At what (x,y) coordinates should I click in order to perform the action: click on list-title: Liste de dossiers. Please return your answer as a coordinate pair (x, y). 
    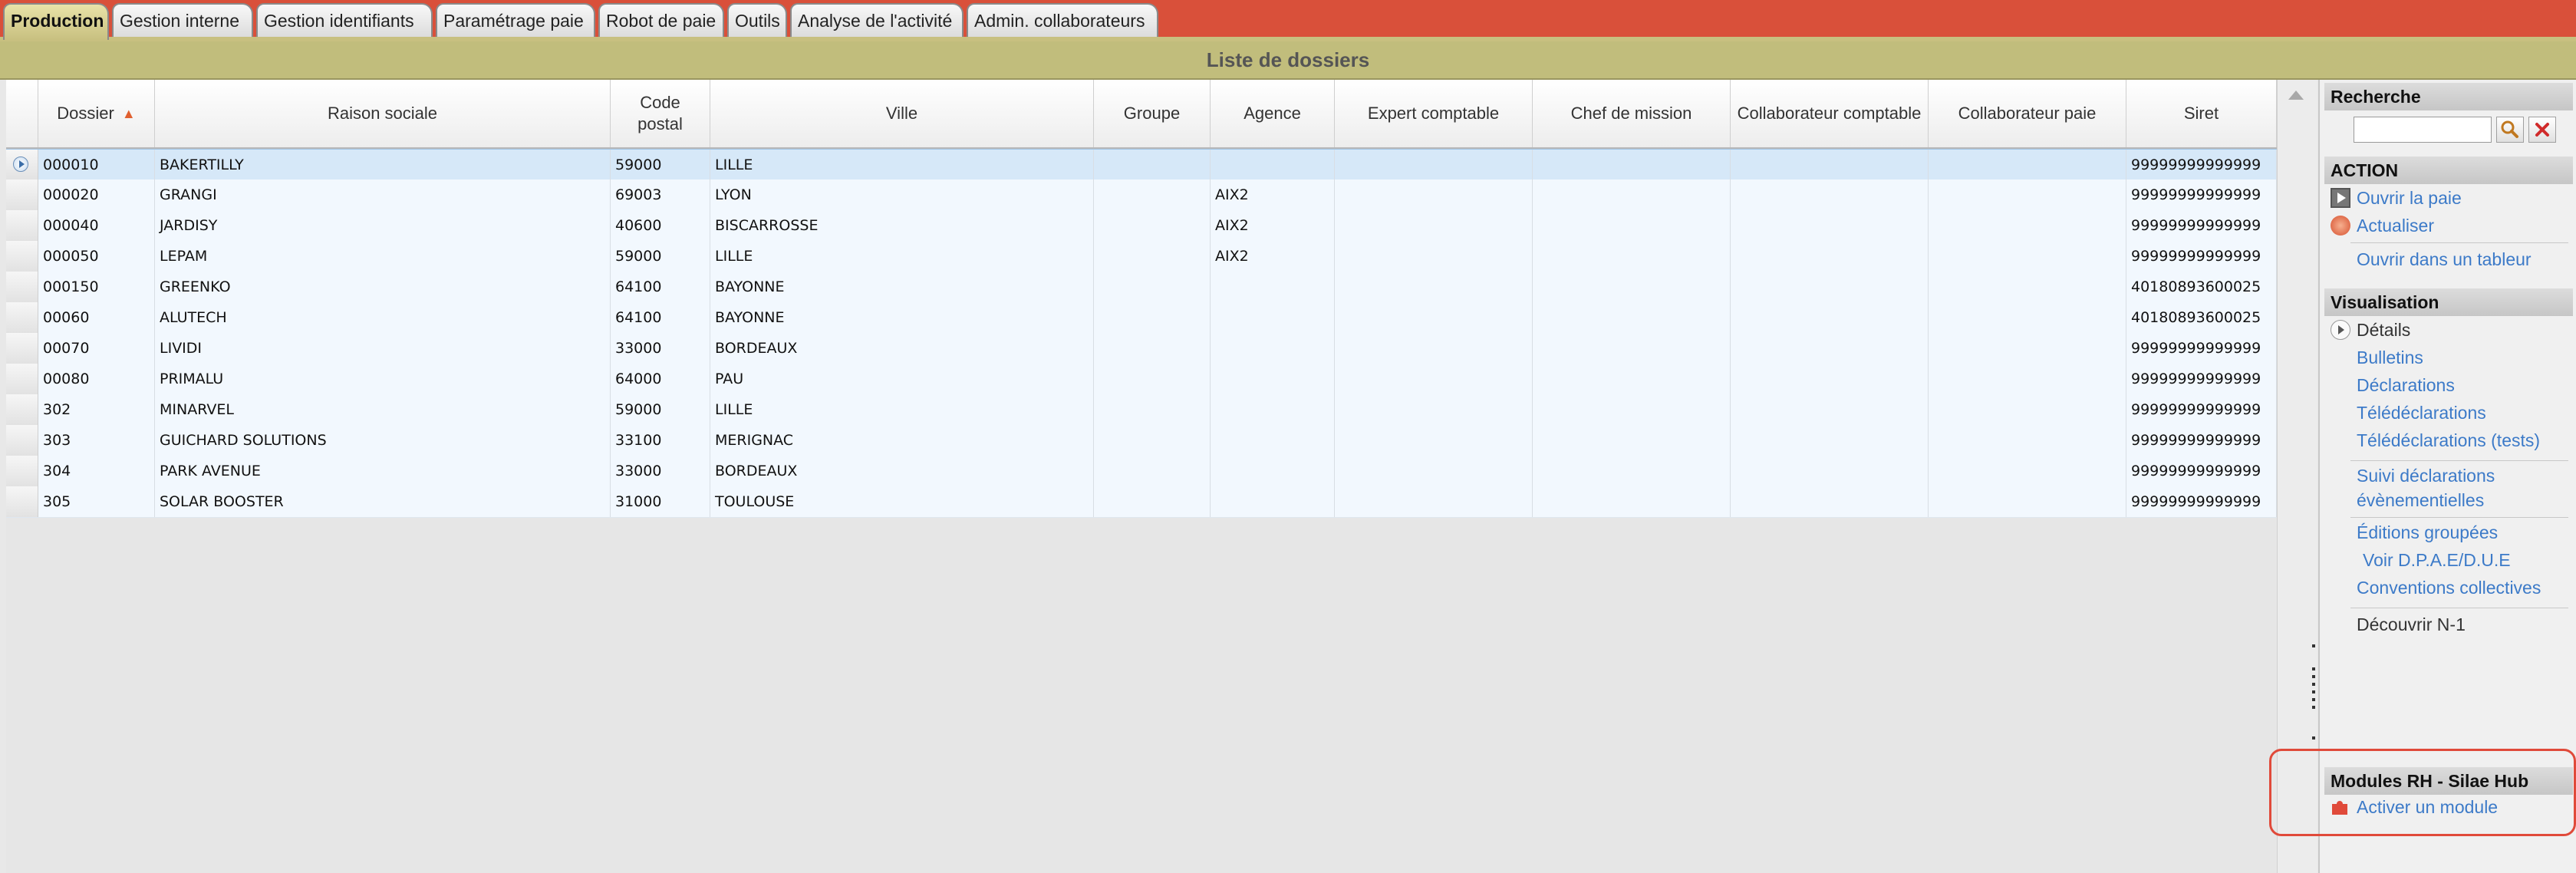
    Looking at the image, I should click on (1288, 60).